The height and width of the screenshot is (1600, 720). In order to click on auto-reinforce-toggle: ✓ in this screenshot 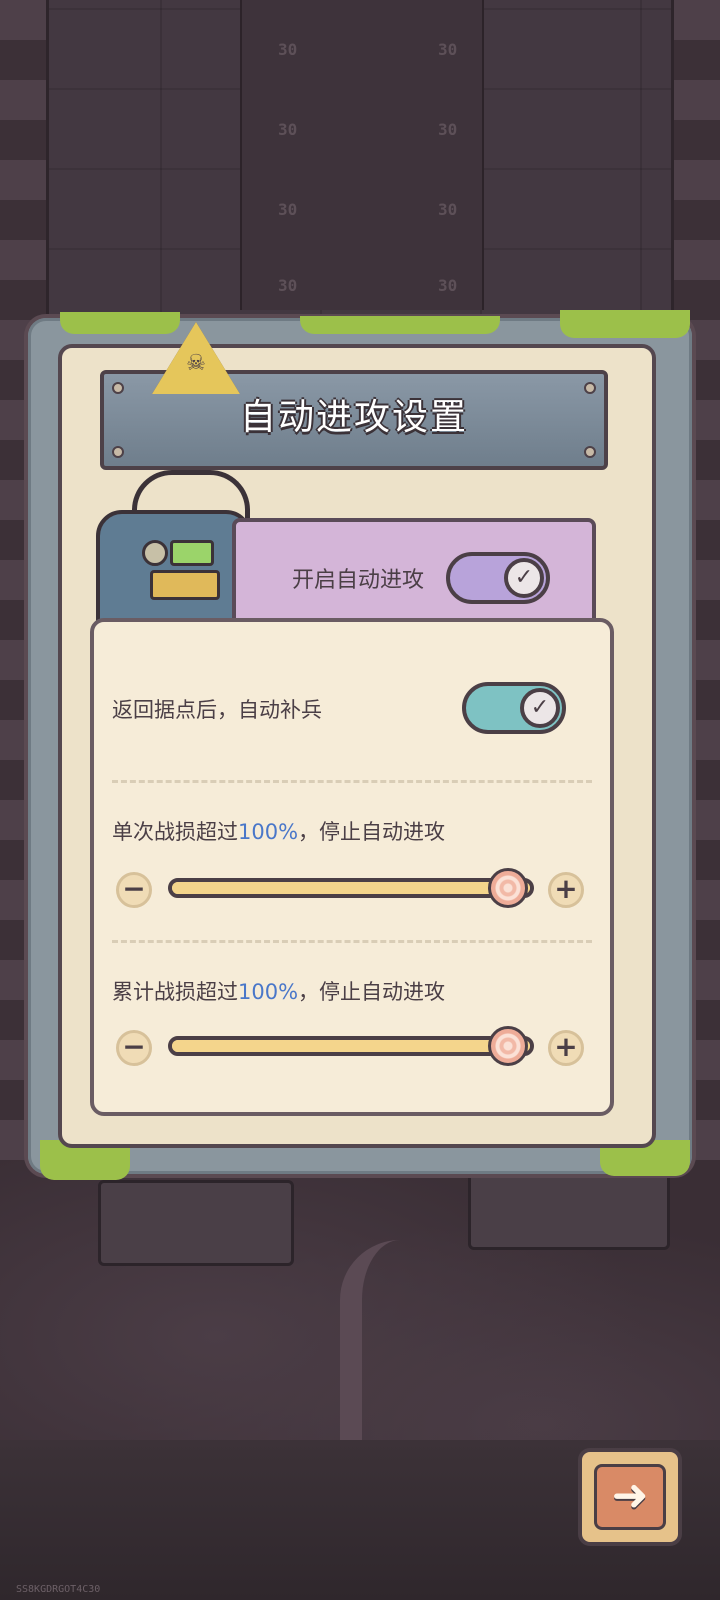, I will do `click(514, 708)`.